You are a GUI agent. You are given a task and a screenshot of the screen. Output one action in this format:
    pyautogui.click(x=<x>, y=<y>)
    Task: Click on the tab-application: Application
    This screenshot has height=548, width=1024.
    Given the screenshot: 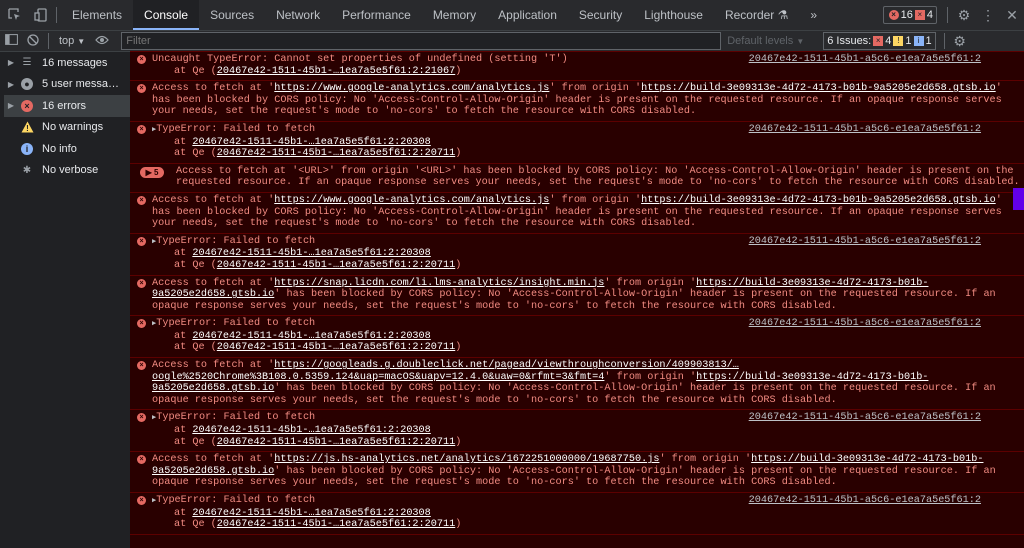 What is the action you would take?
    pyautogui.click(x=527, y=15)
    